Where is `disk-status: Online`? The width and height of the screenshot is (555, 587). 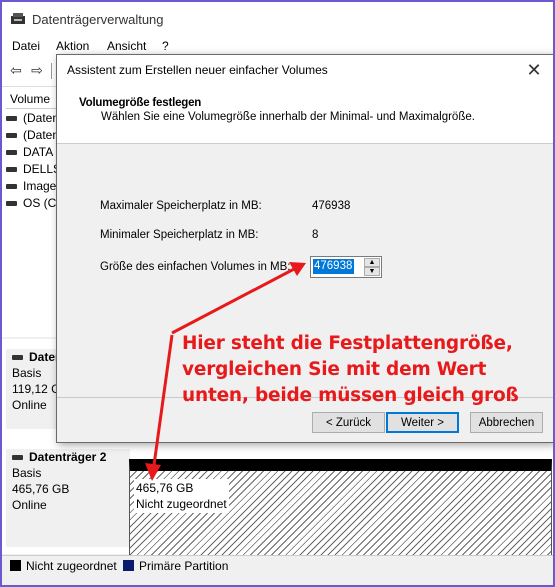
disk-status: Online is located at coordinates (29, 505).